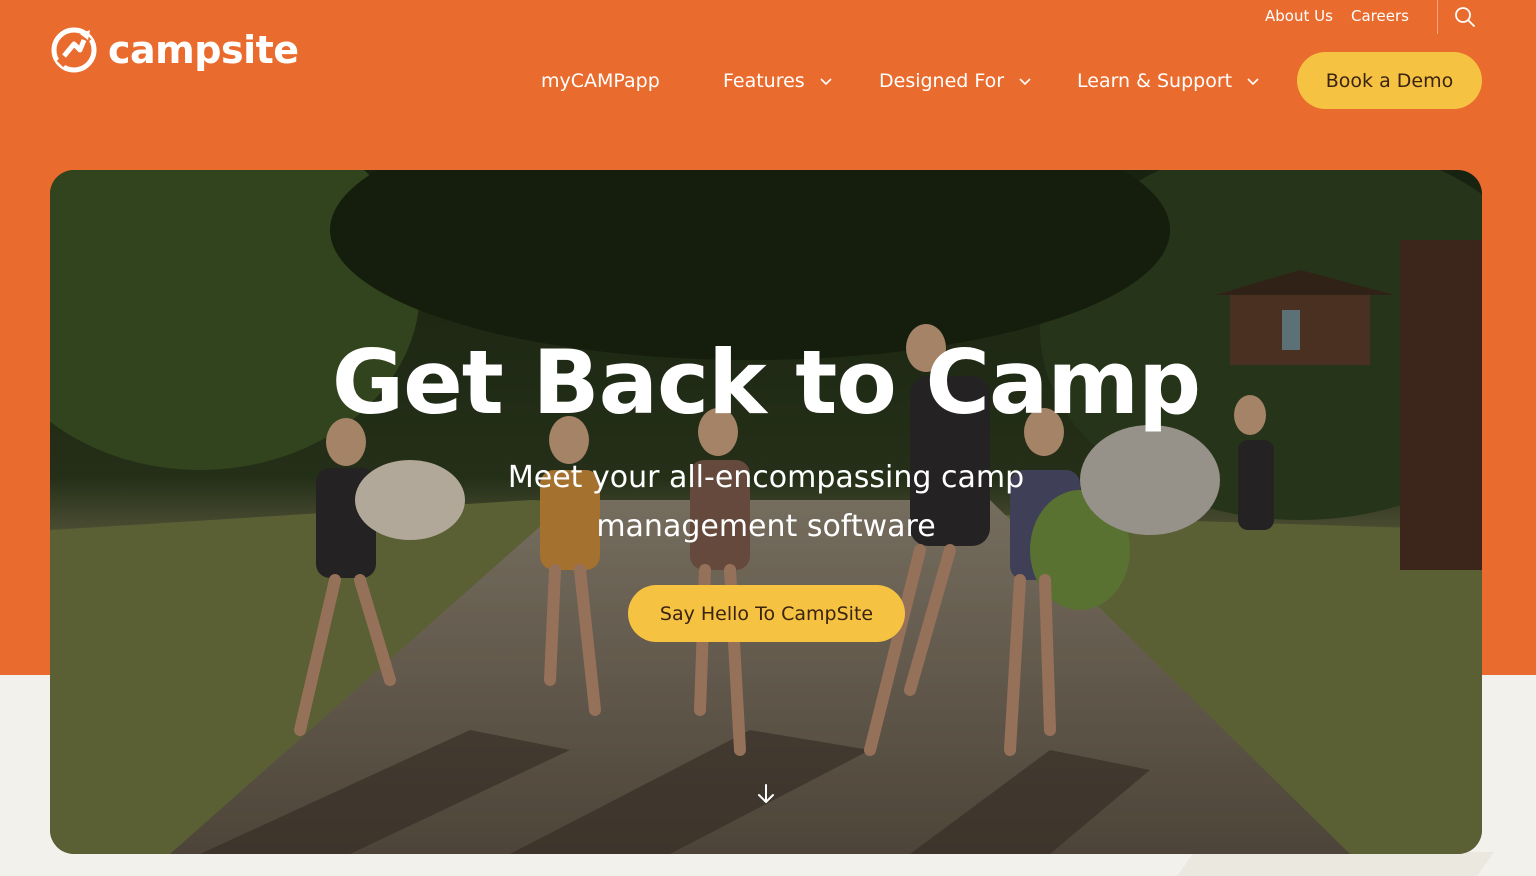  I want to click on nav-designed-for: Designed For, so click(955, 81).